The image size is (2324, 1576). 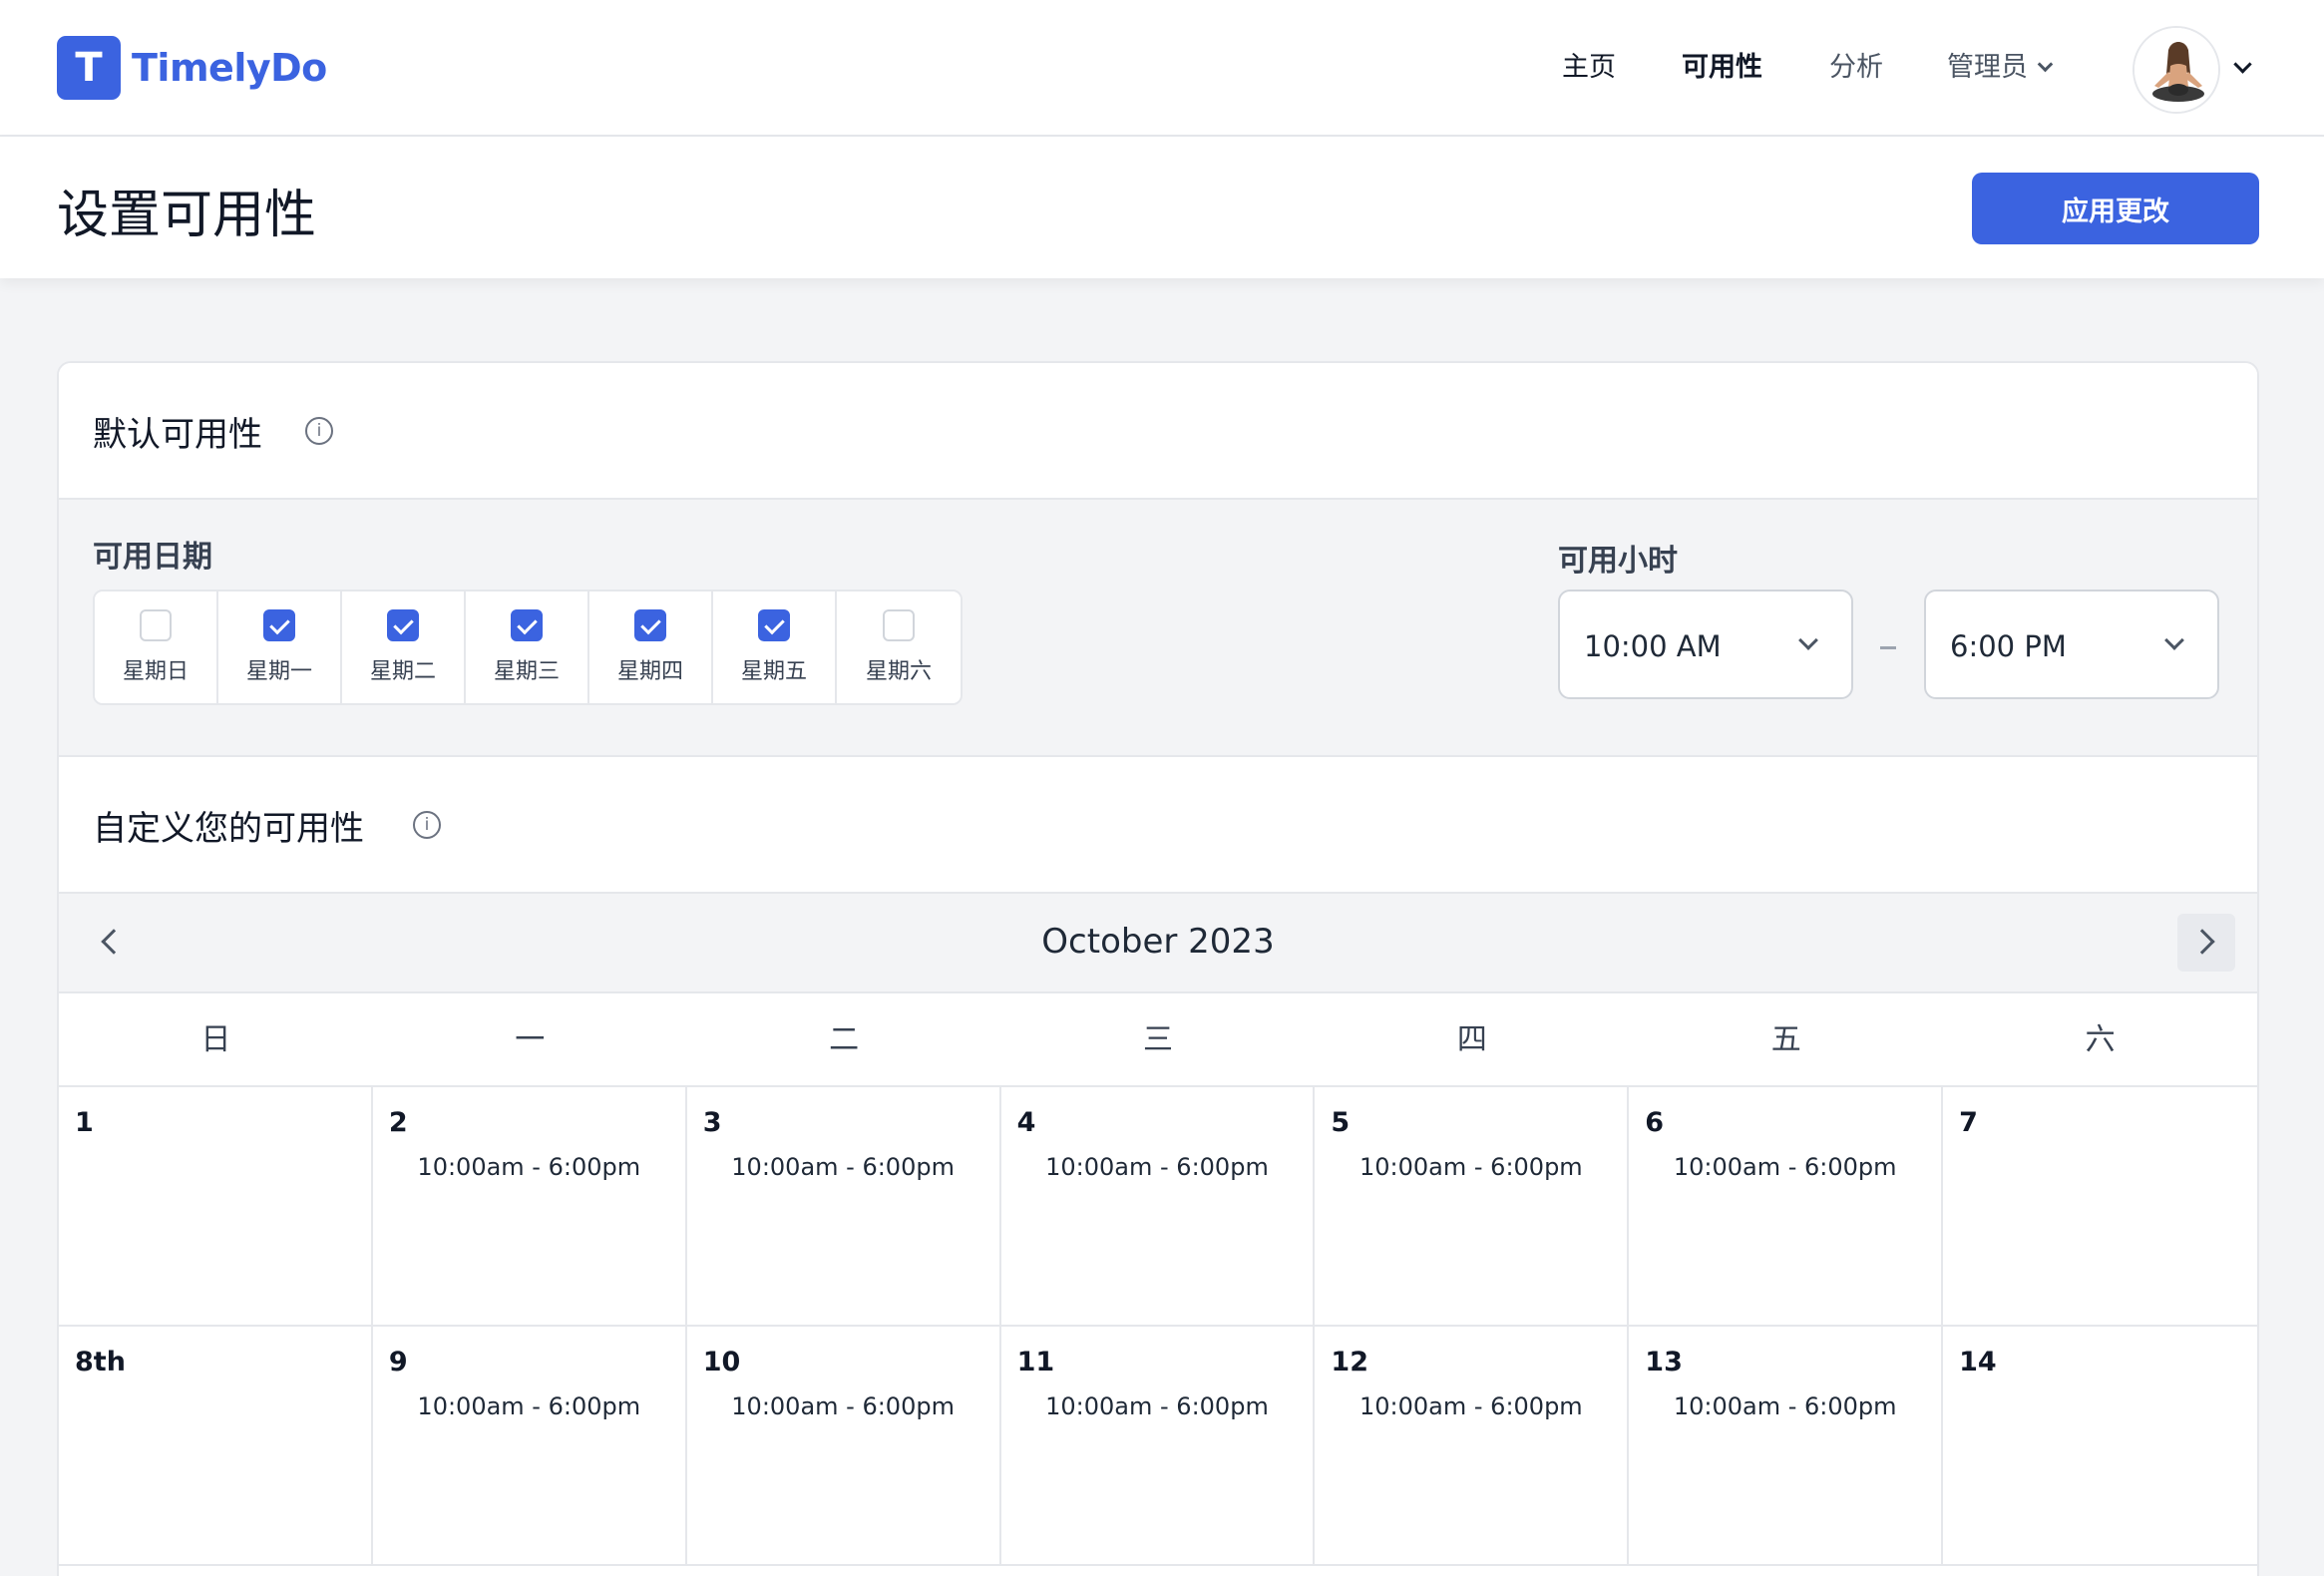 I want to click on main-nav: 主页 可用性 分析 管理员, so click(x=1162, y=68).